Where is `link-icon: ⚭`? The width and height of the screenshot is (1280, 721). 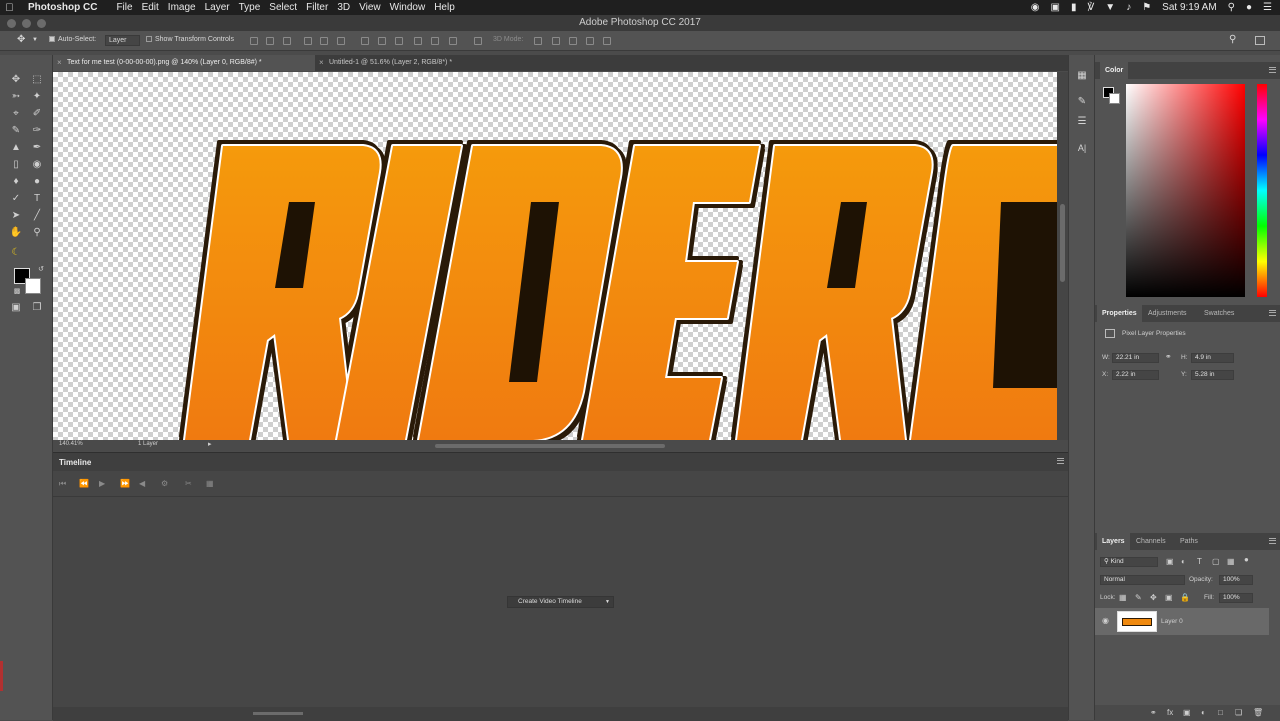 link-icon: ⚭ is located at coordinates (1168, 356).